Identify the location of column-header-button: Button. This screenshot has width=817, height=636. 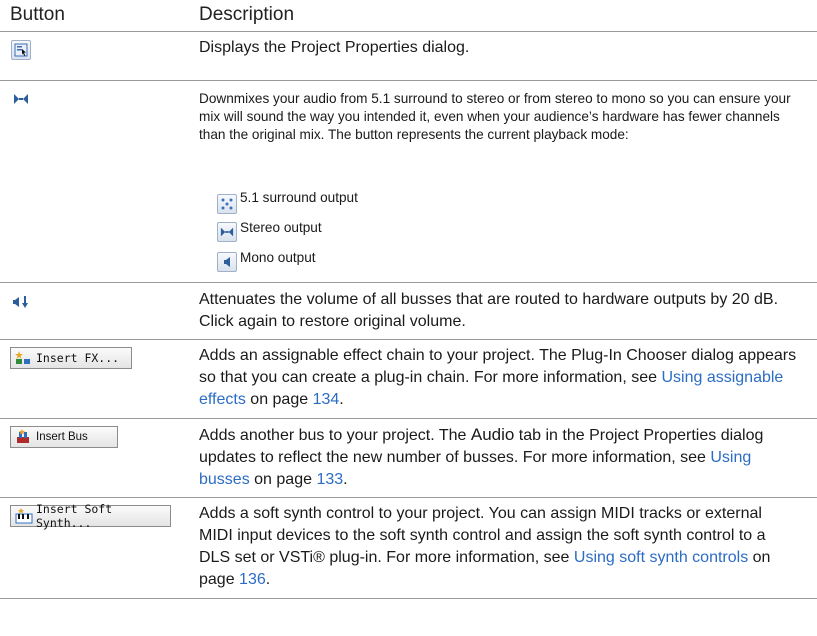
(37, 14).